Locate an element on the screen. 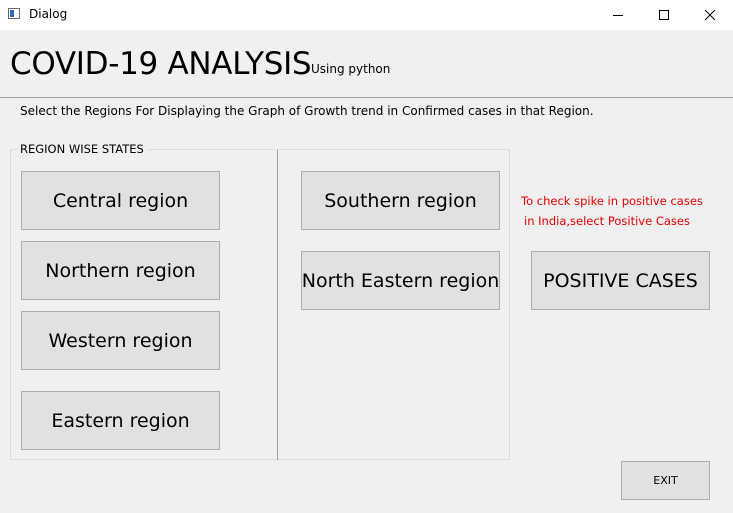  title-bar: Dialog is located at coordinates (366, 15).